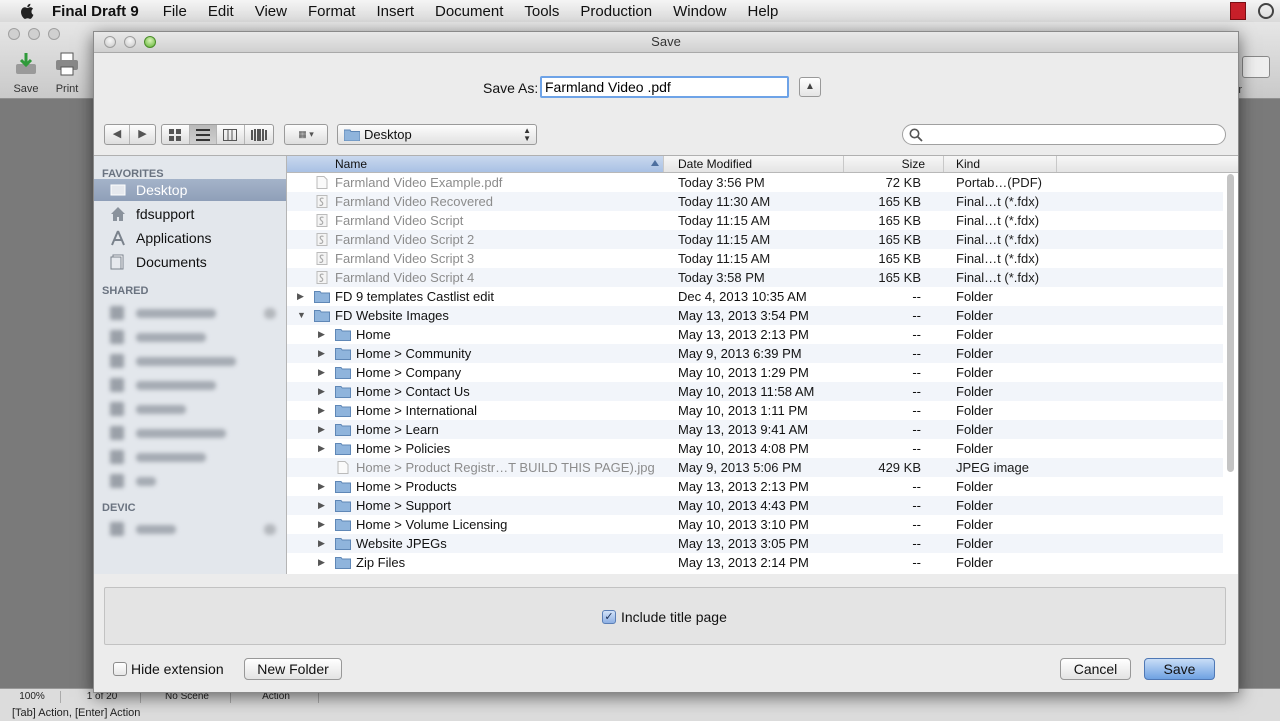 This screenshot has width=1280, height=721. I want to click on menu-view: View, so click(271, 11).